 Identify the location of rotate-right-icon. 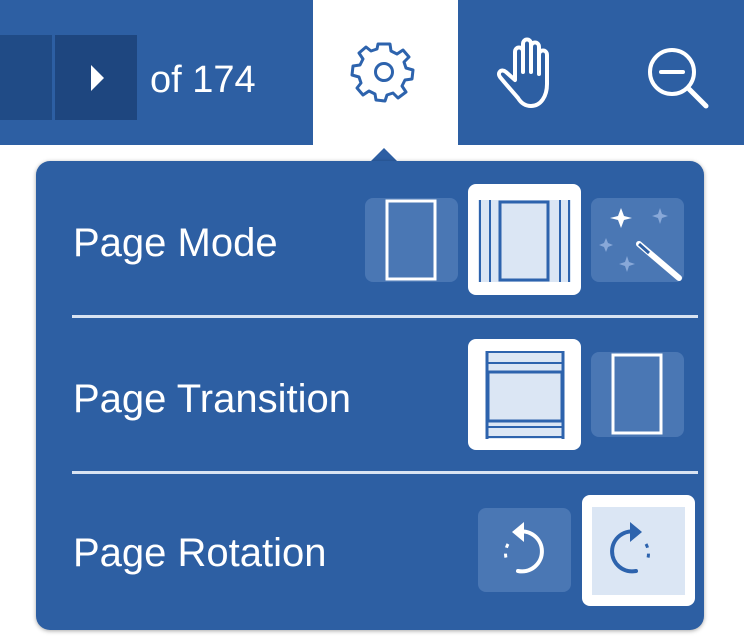
(638, 551).